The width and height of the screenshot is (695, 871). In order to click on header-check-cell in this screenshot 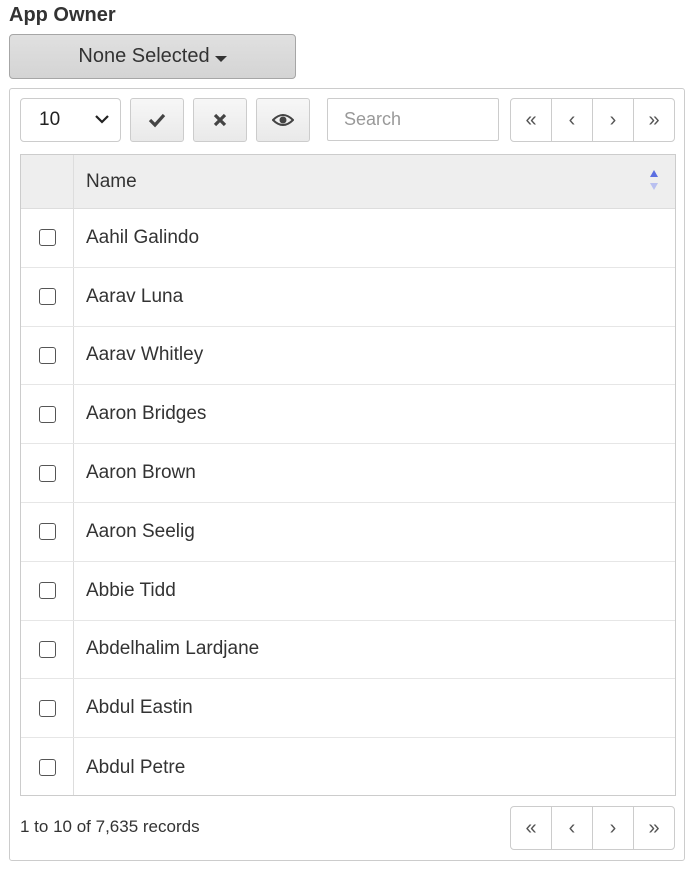, I will do `click(47, 181)`.